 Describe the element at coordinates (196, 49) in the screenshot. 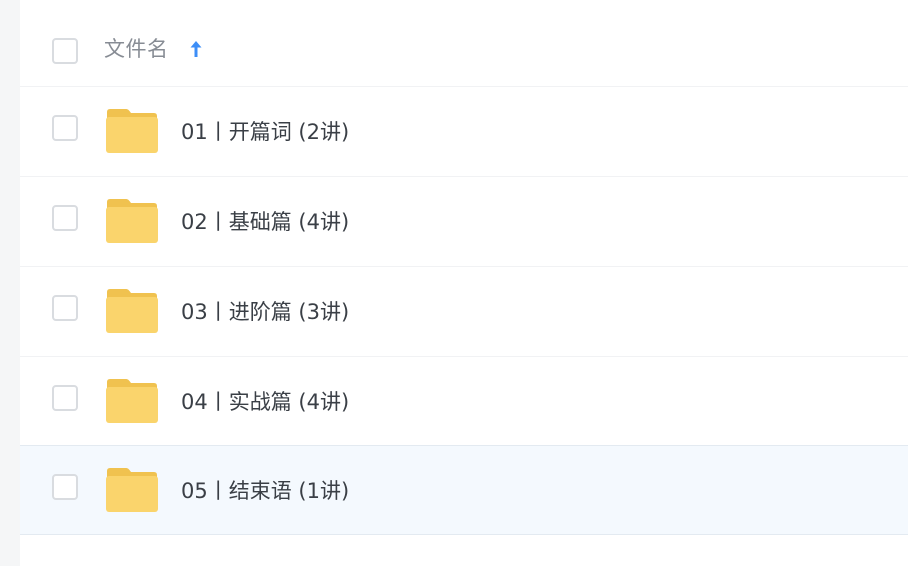

I see `arrow-up-icon` at that location.